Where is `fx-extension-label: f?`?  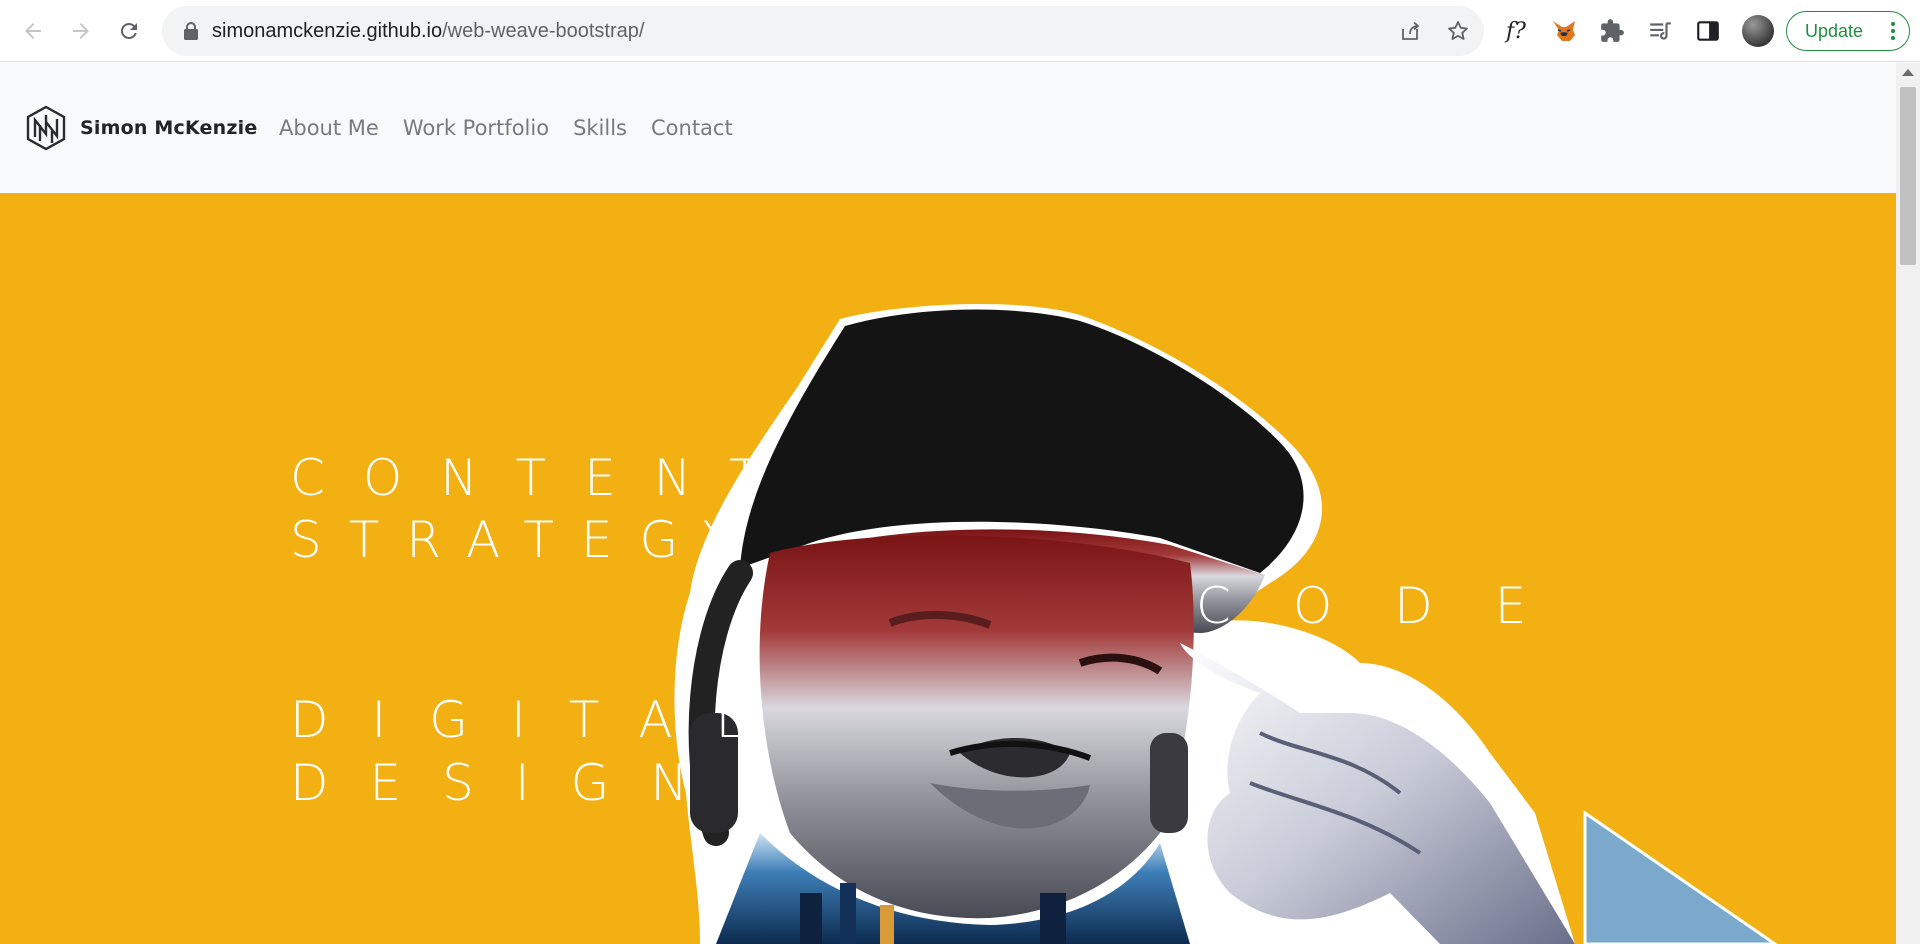
fx-extension-label: f? is located at coordinates (1516, 31).